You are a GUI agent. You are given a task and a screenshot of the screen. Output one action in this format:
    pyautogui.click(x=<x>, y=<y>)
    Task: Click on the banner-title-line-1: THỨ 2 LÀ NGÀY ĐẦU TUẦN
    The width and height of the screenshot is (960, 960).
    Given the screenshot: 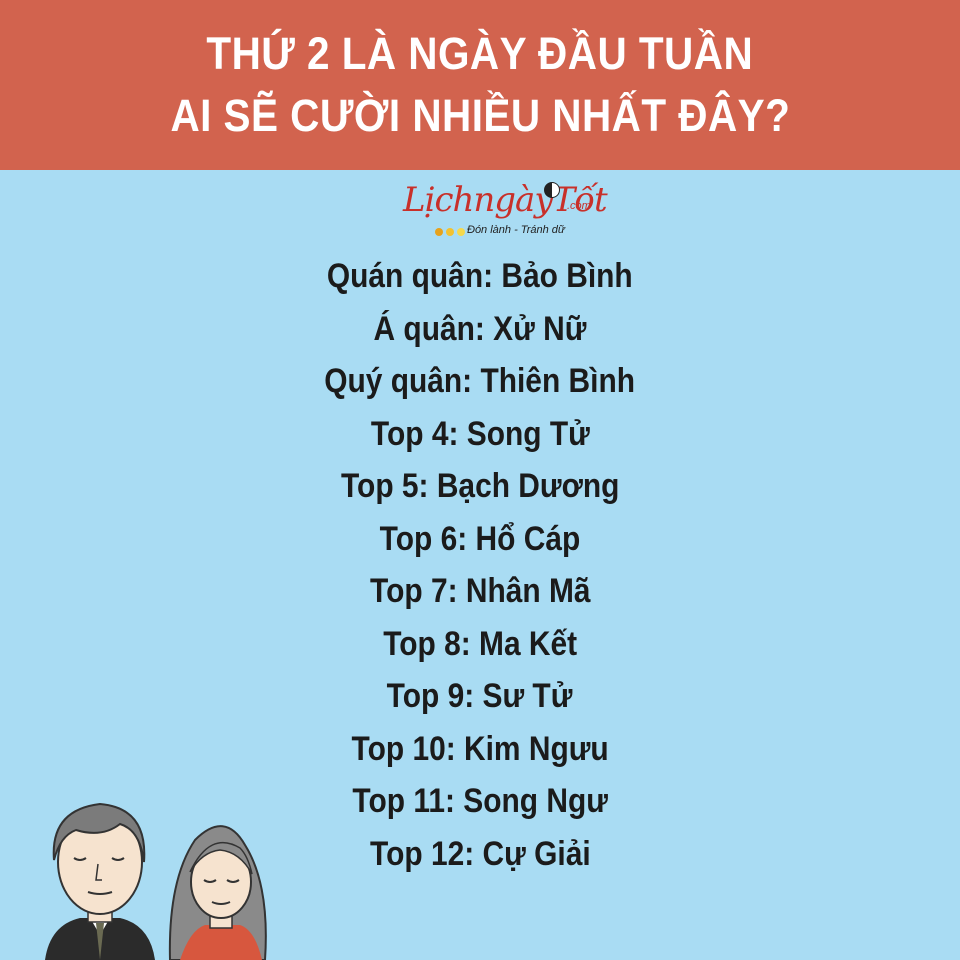 What is the action you would take?
    pyautogui.click(x=480, y=53)
    